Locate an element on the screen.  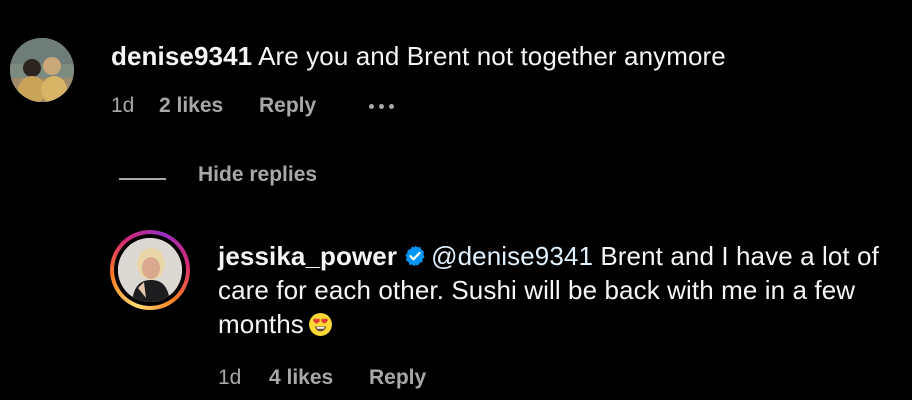
comment-text: Are you and Brent not together anymore is located at coordinates (492, 56).